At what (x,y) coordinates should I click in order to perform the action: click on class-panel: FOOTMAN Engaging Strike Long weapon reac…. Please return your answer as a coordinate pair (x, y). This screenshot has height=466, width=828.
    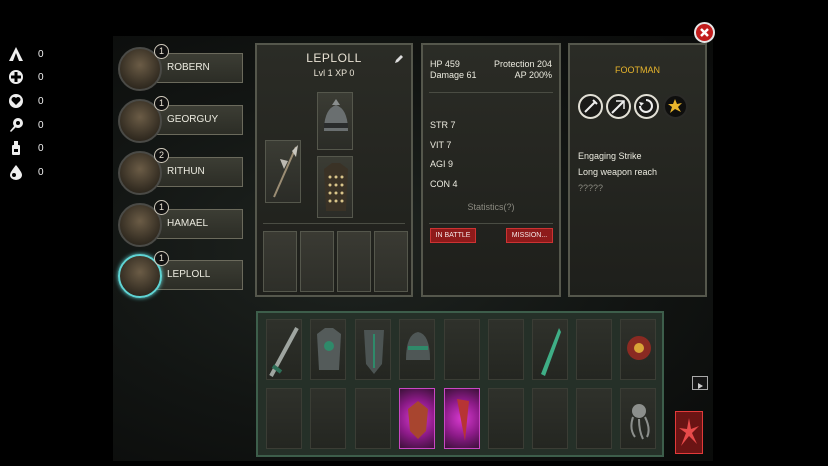
    Looking at the image, I should click on (637, 170).